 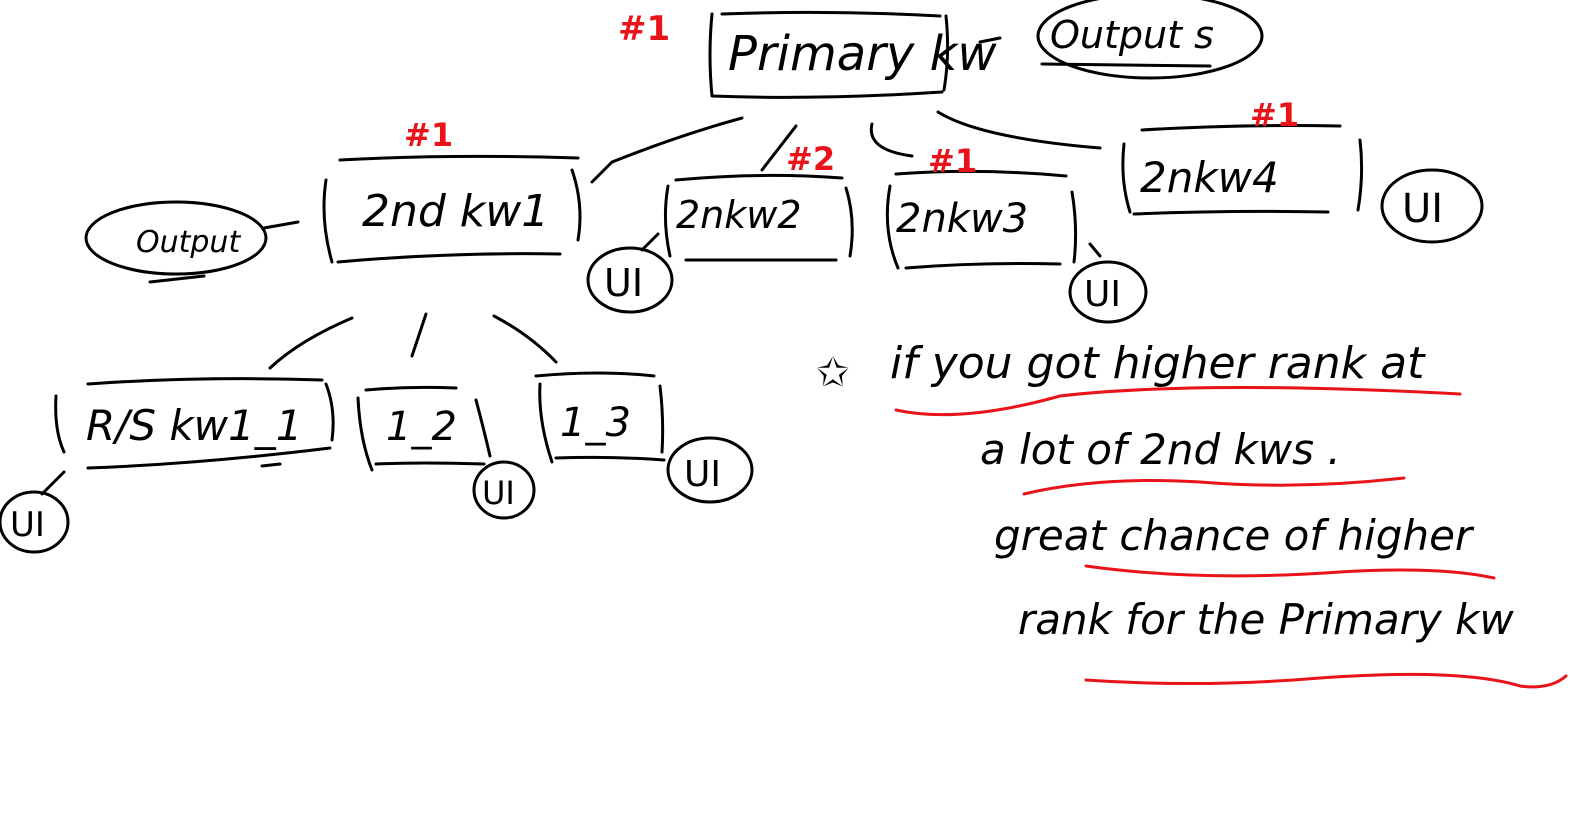 I want to click on secondary-keyword-1-label: 2nd kw1, so click(x=455, y=211).